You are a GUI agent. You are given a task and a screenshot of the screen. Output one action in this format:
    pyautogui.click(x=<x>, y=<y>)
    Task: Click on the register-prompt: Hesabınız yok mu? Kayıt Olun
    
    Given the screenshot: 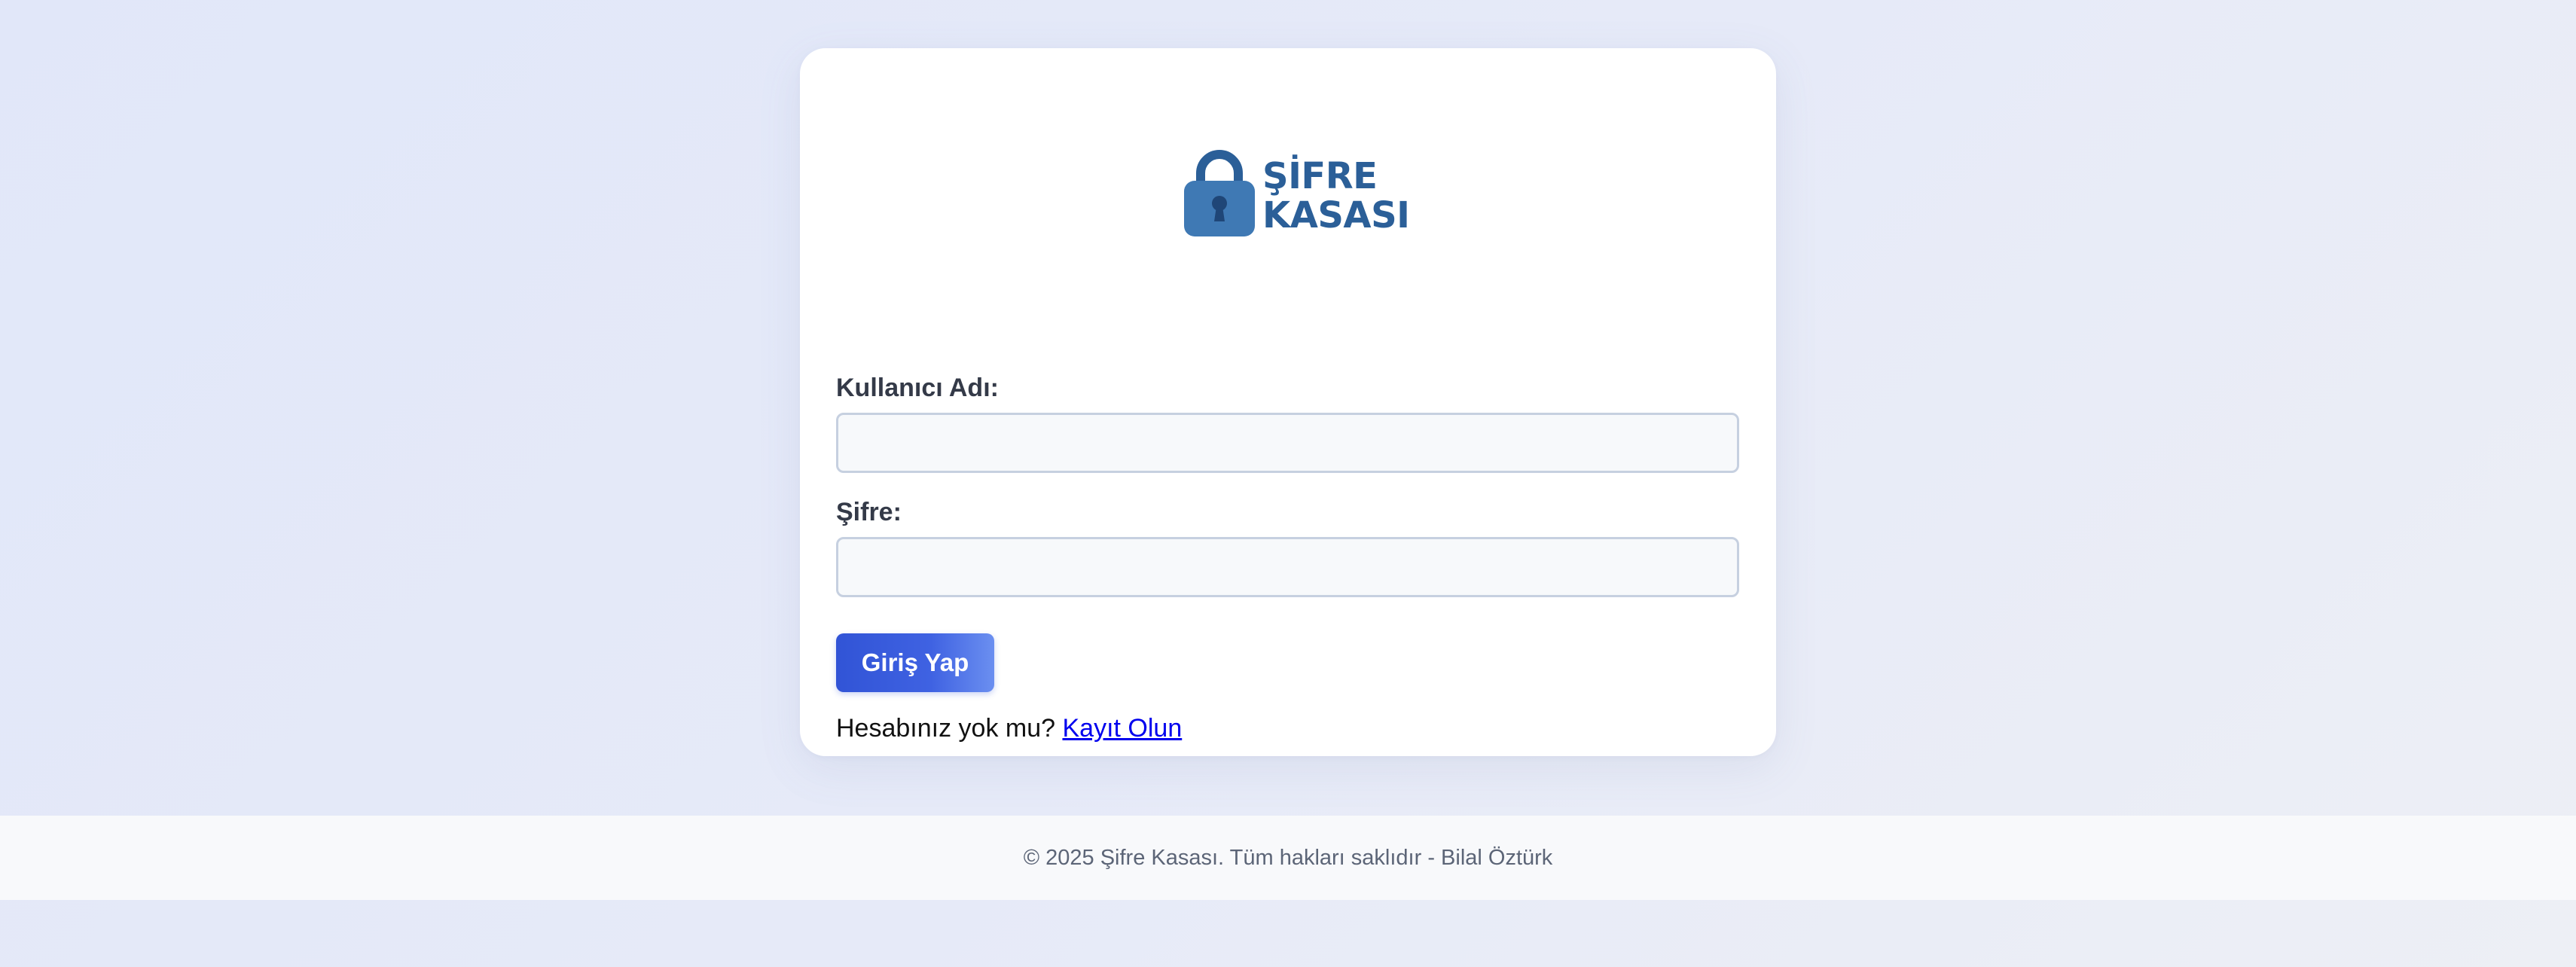 What is the action you would take?
    pyautogui.click(x=1009, y=728)
    